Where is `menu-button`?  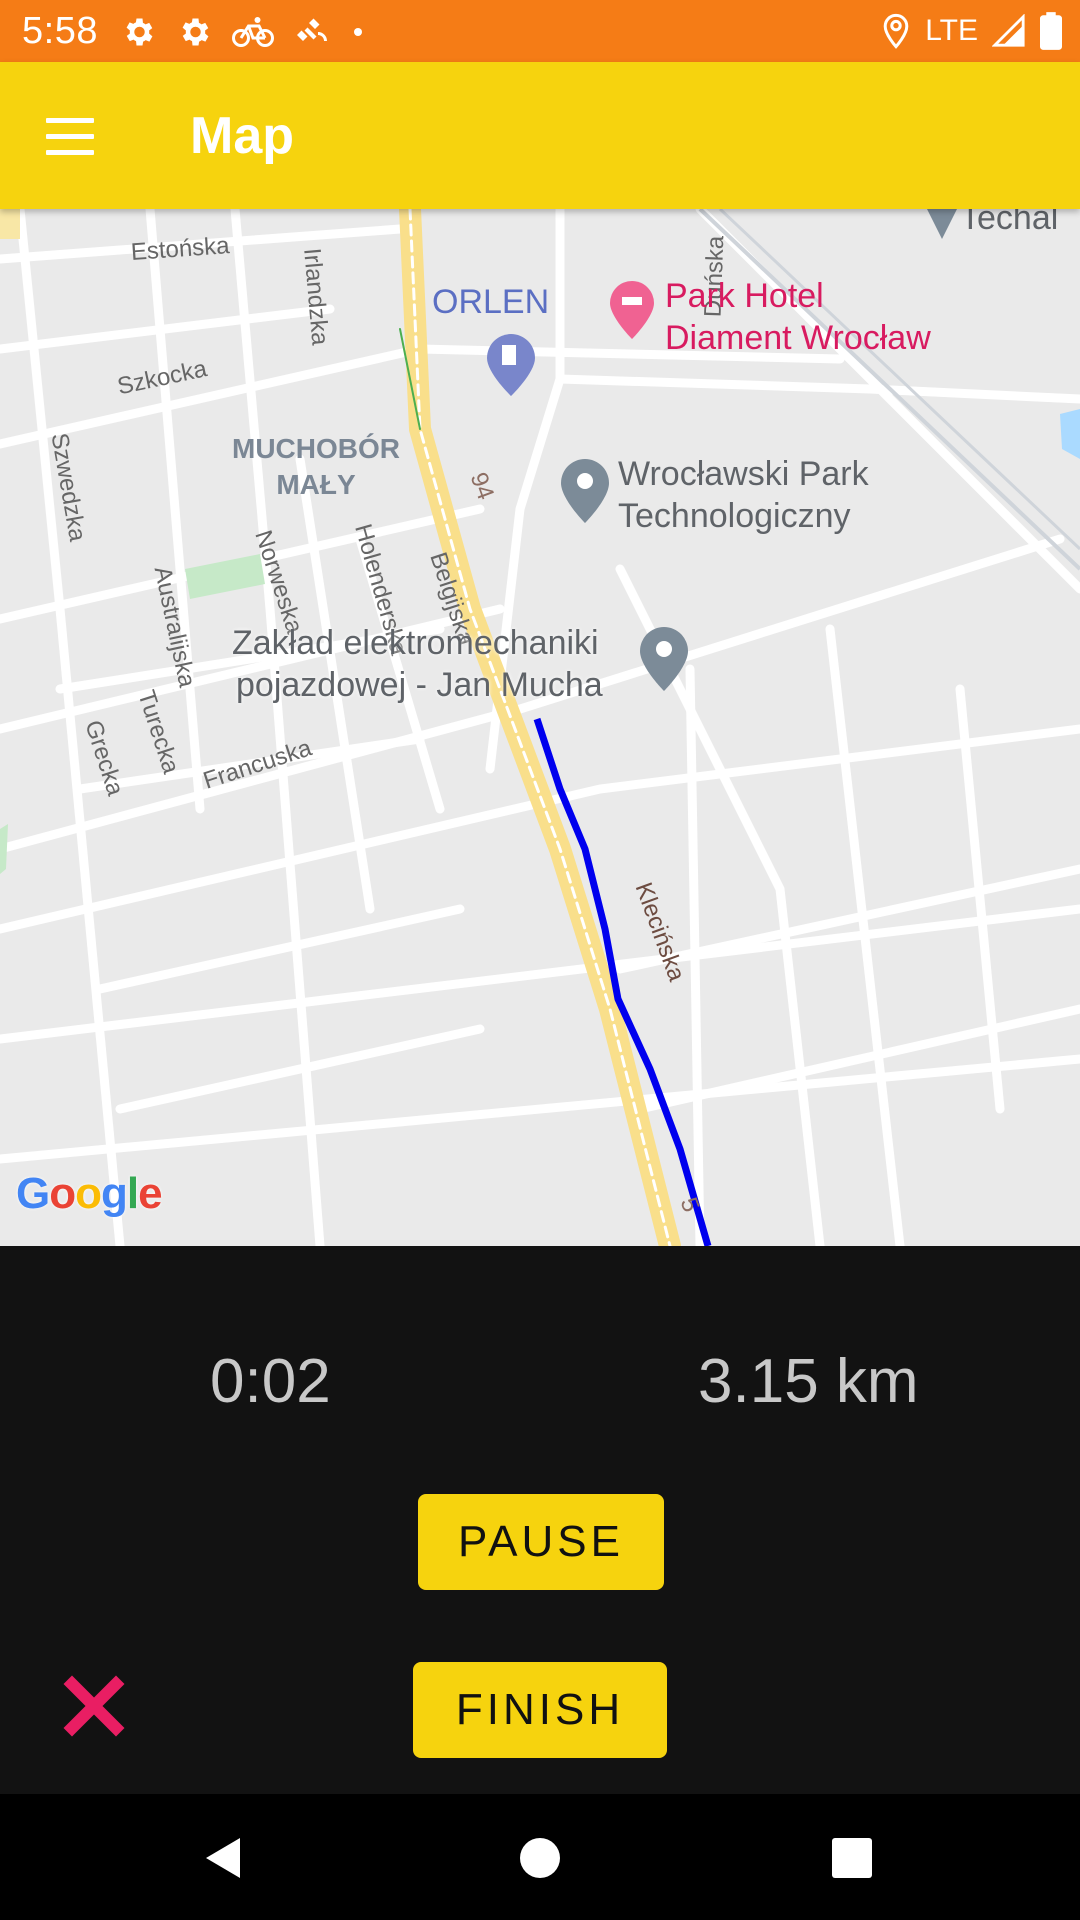
menu-button is located at coordinates (70, 137).